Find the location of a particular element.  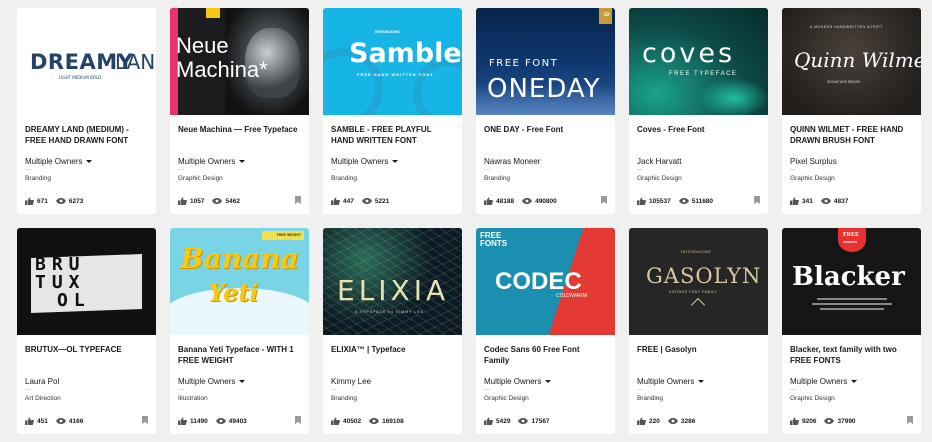

views-count: 49403 is located at coordinates (237, 421).